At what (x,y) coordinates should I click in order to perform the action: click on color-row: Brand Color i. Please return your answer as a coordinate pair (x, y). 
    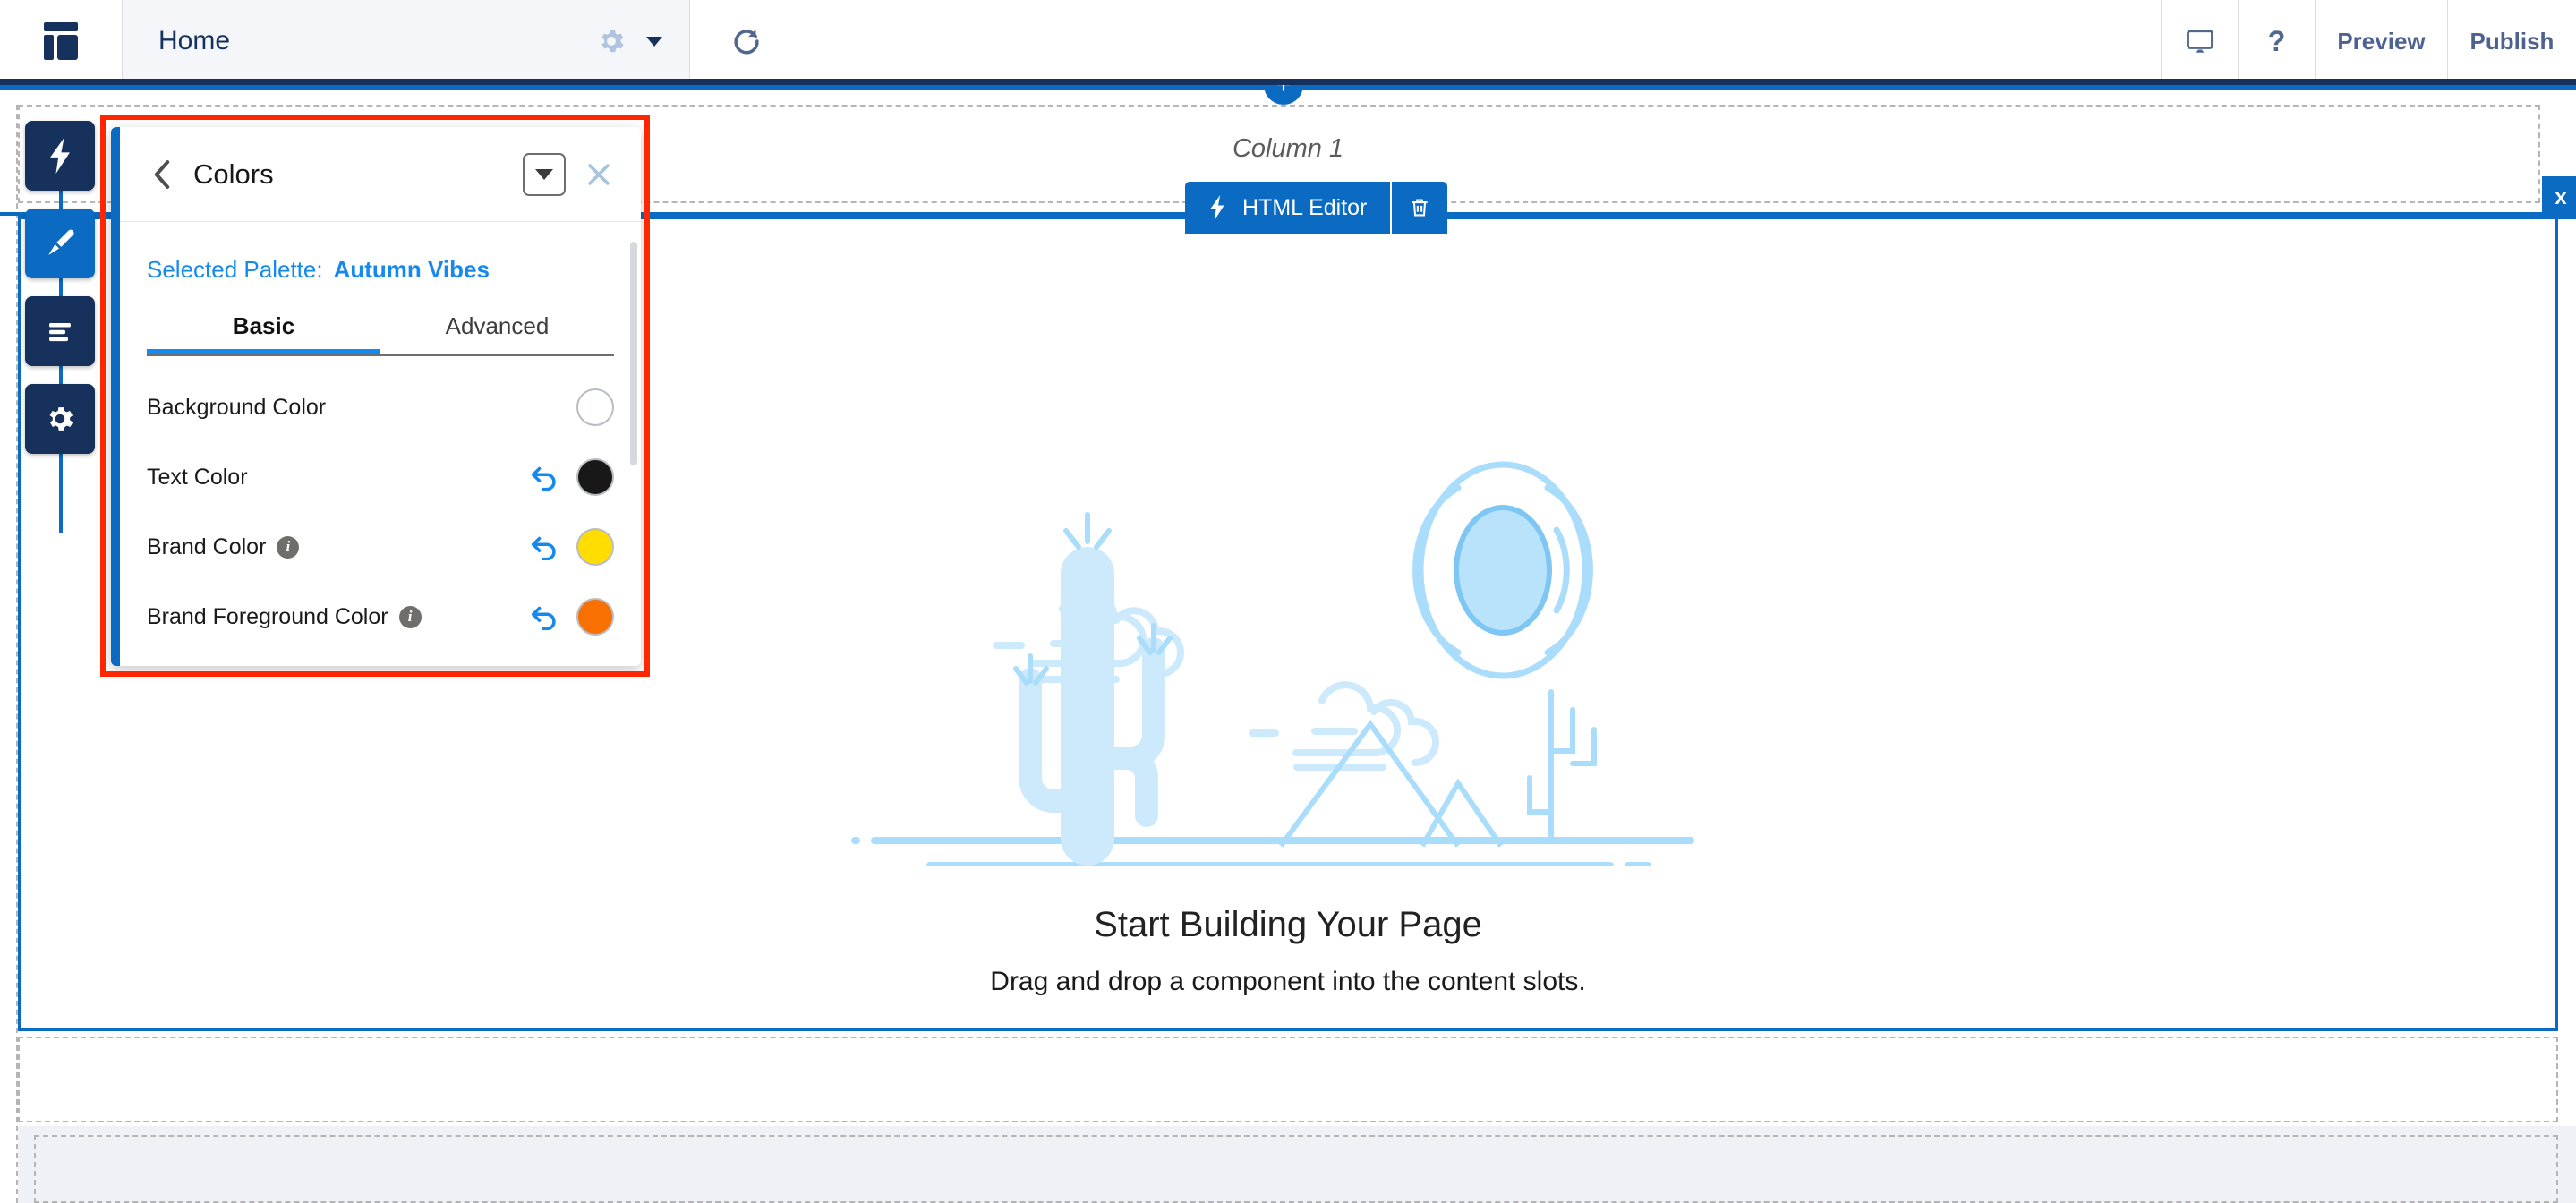
    Looking at the image, I should click on (380, 547).